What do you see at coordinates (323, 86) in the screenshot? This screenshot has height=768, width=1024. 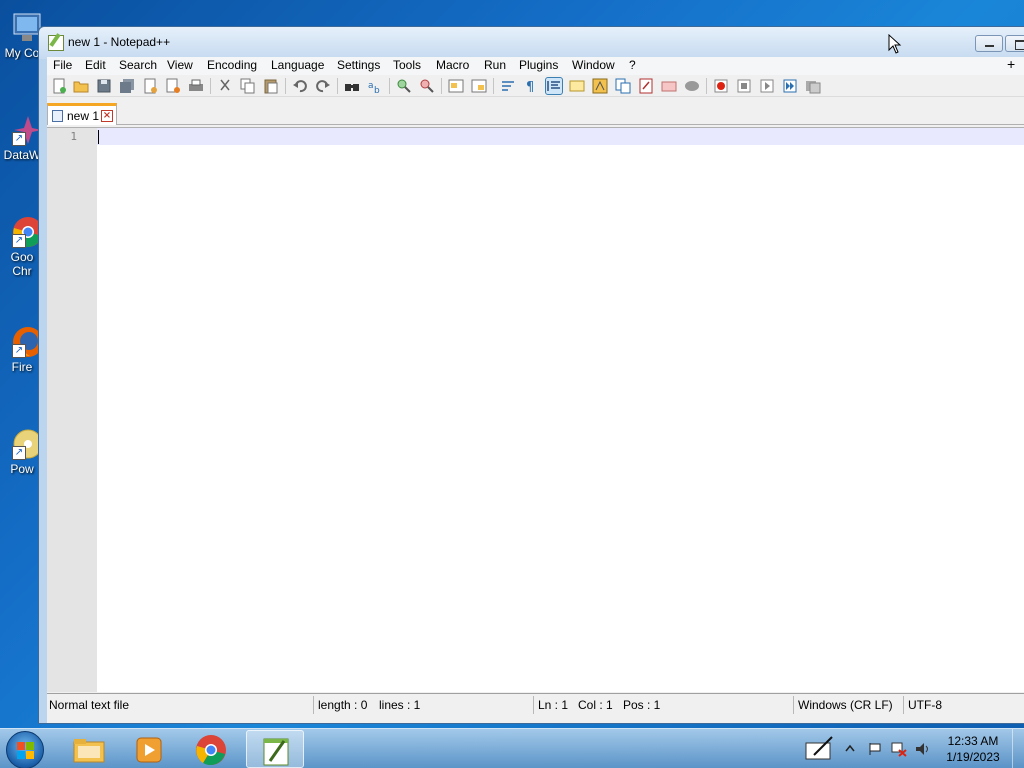 I see `redo-icon` at bounding box center [323, 86].